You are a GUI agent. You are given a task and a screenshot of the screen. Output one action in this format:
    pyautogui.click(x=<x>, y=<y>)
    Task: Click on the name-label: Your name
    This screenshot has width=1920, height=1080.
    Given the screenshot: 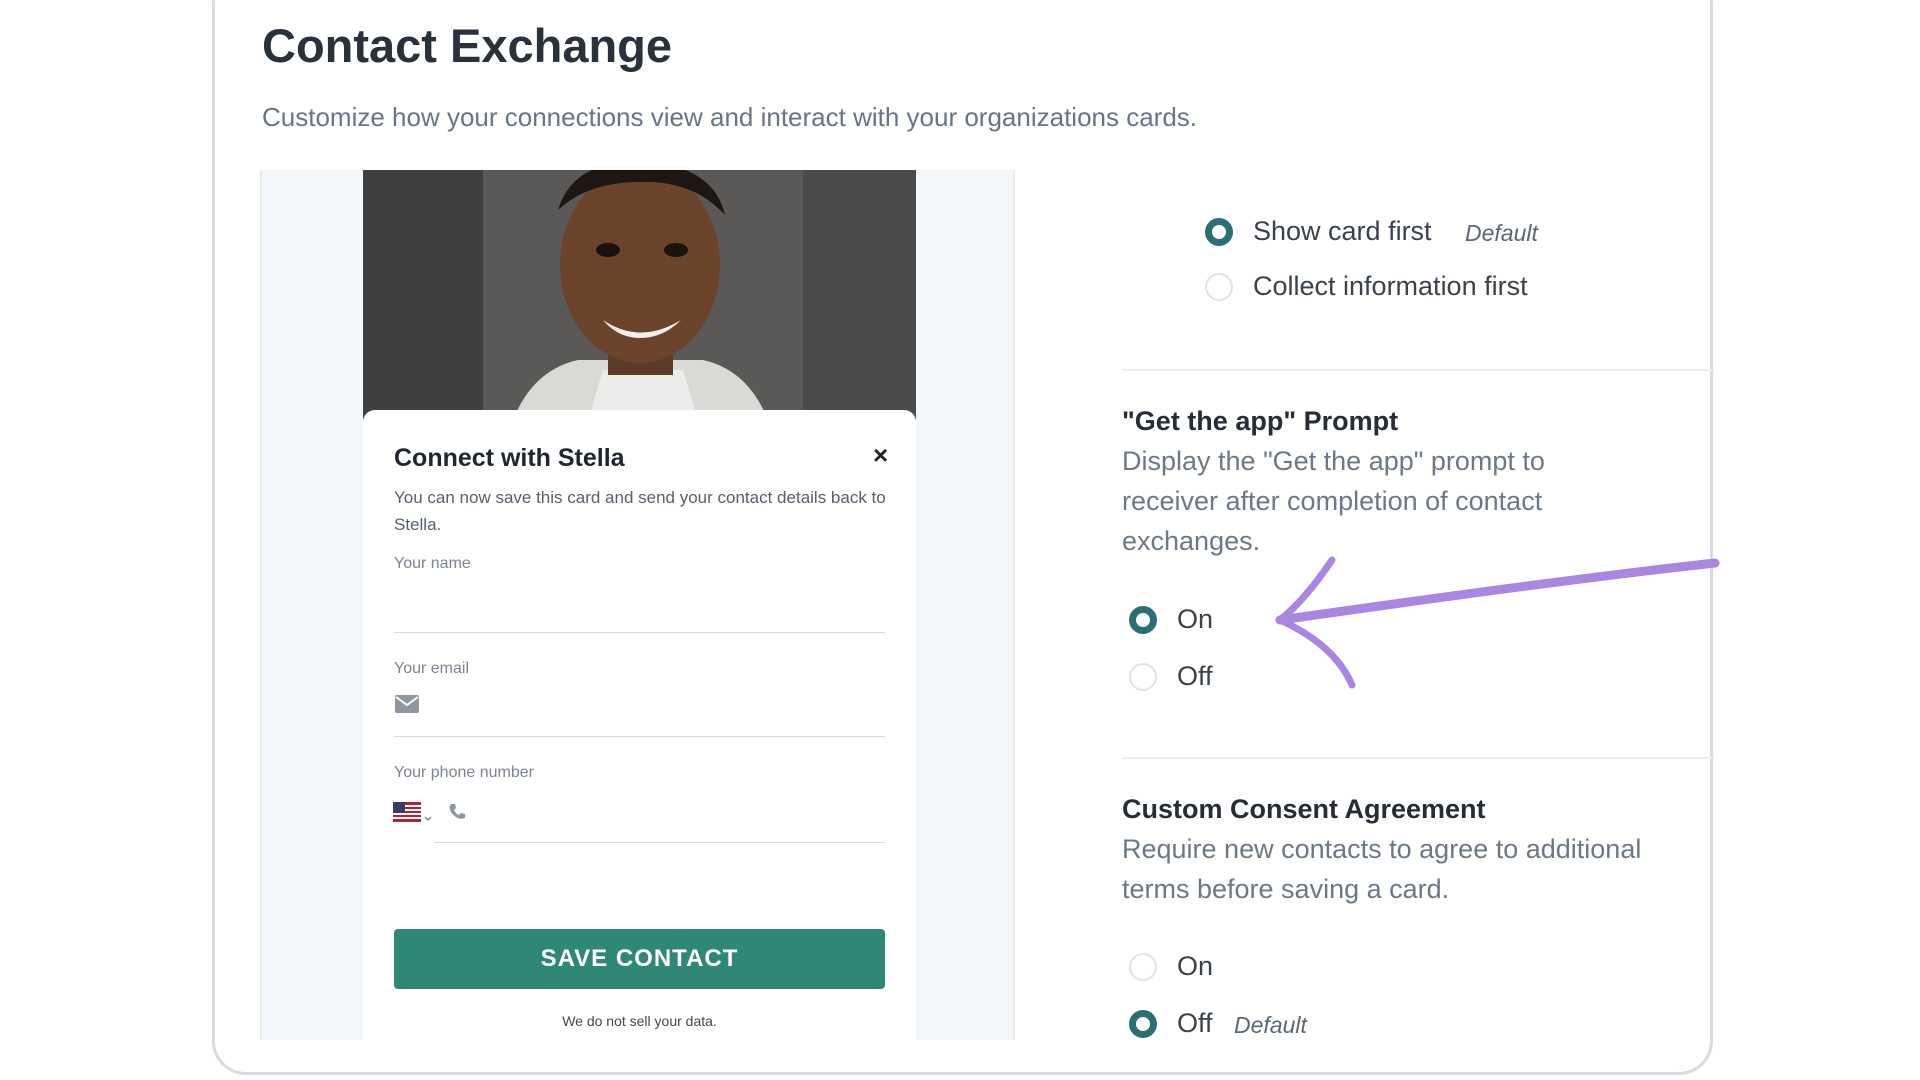 What is the action you would take?
    pyautogui.click(x=432, y=563)
    